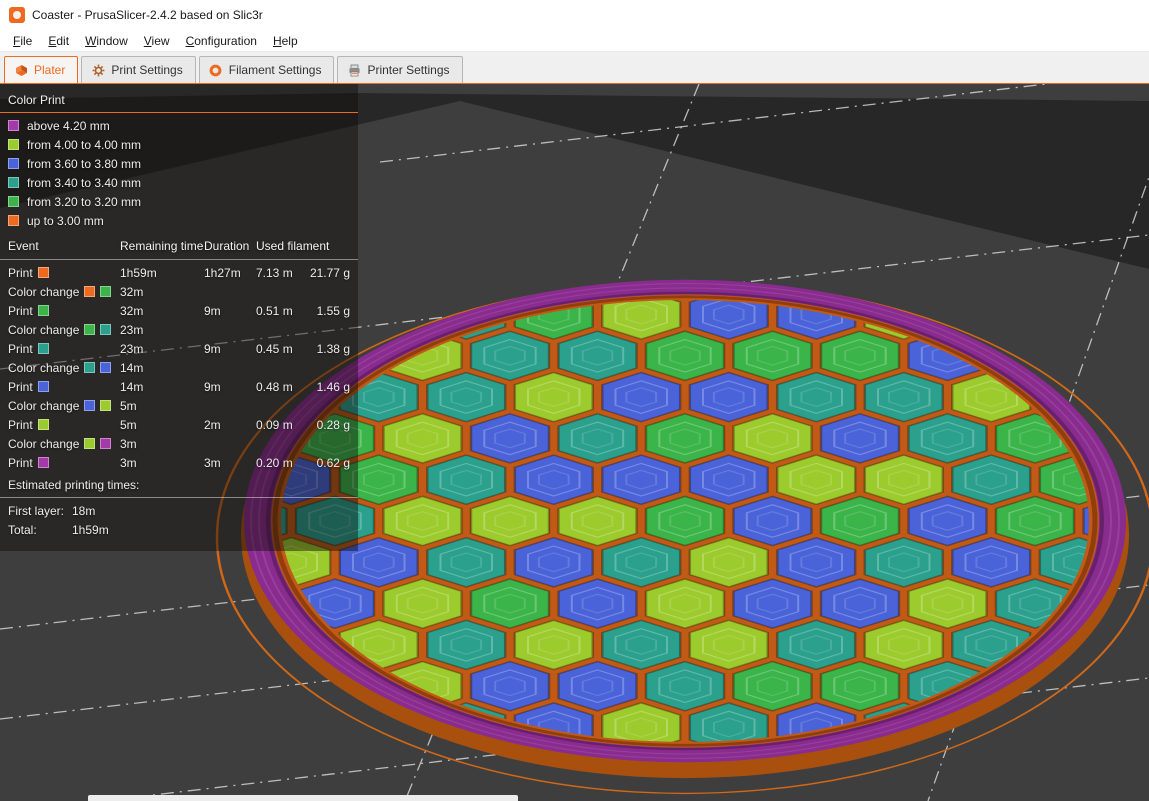 The image size is (1149, 801). What do you see at coordinates (22, 41) in the screenshot?
I see `menu-item-file: File` at bounding box center [22, 41].